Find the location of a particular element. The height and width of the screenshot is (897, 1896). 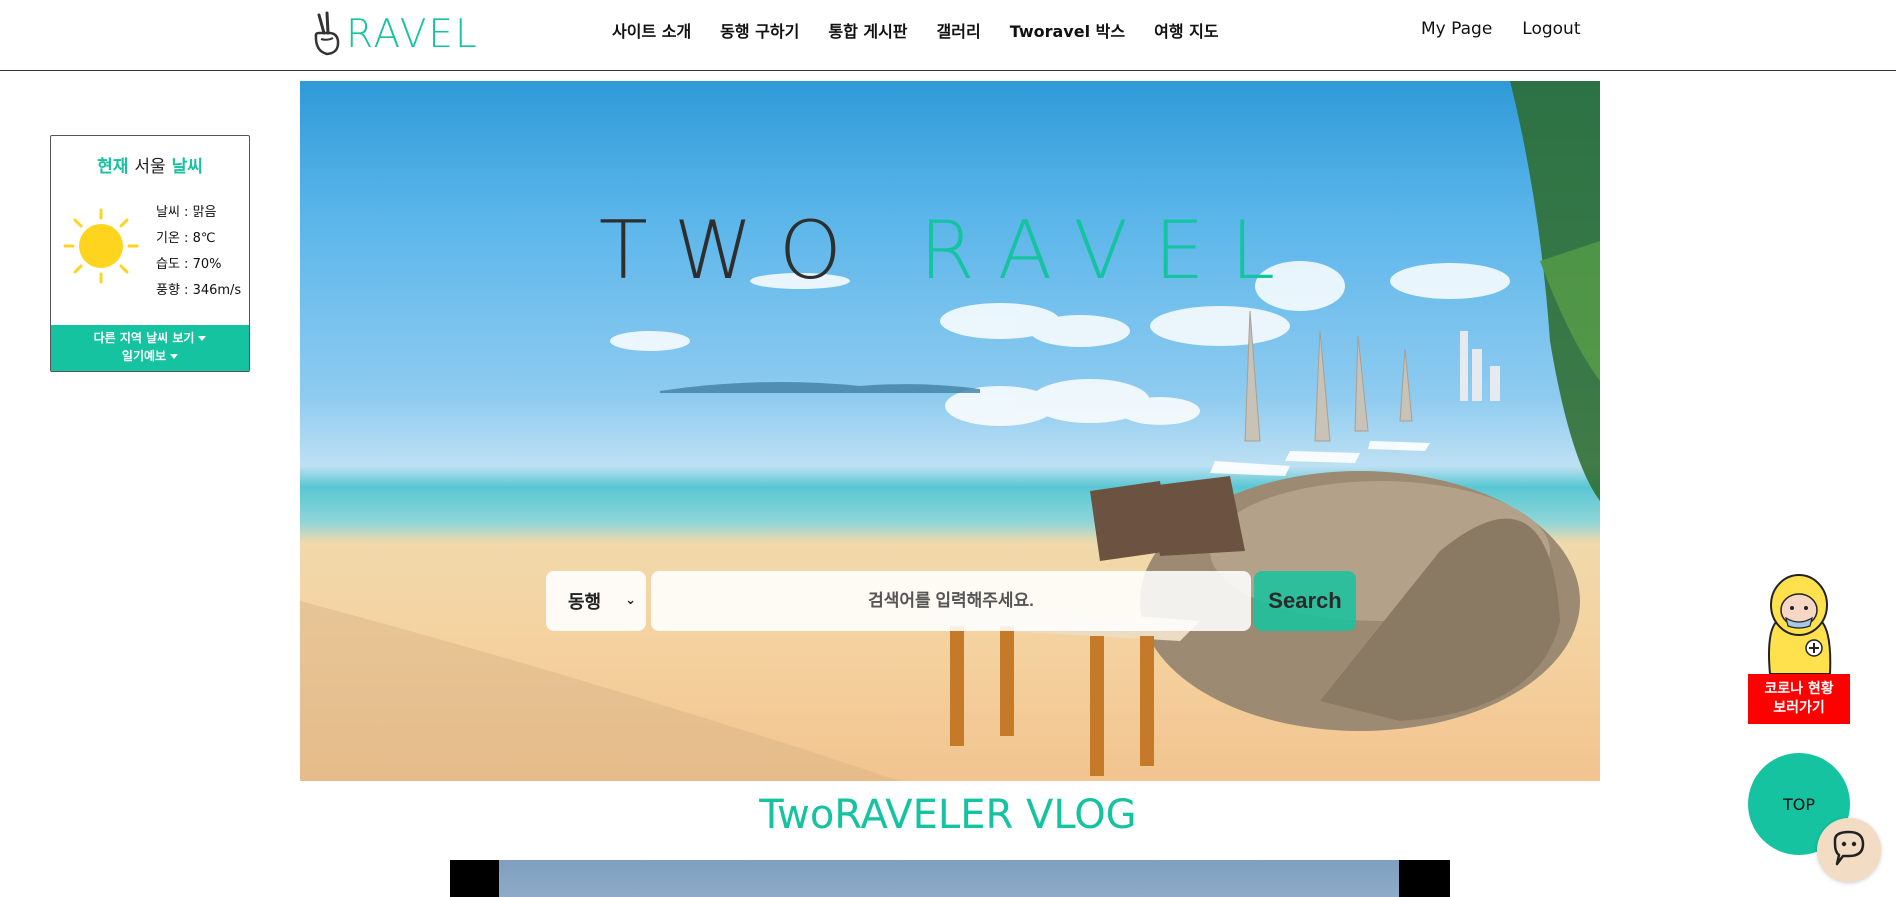

hero-title: TWO RAVEL is located at coordinates (950, 250).